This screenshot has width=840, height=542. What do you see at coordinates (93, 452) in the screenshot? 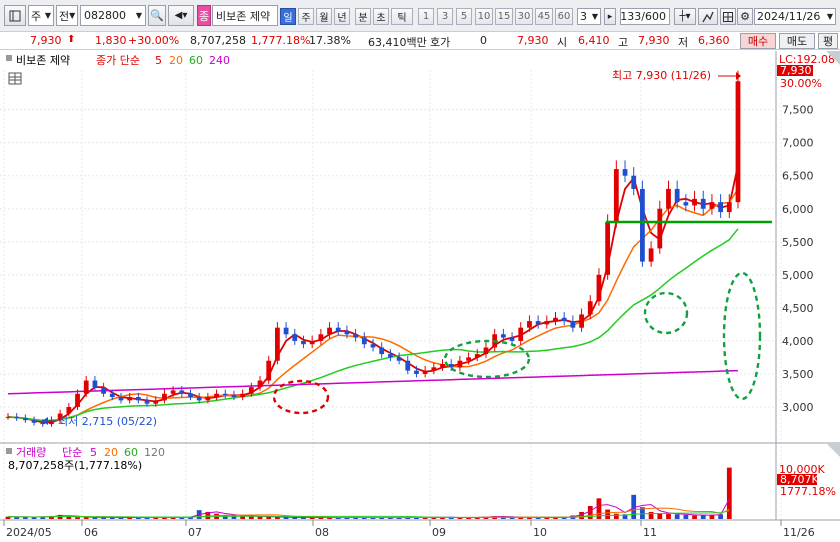
I see `vol-ma5-label: 5` at bounding box center [93, 452].